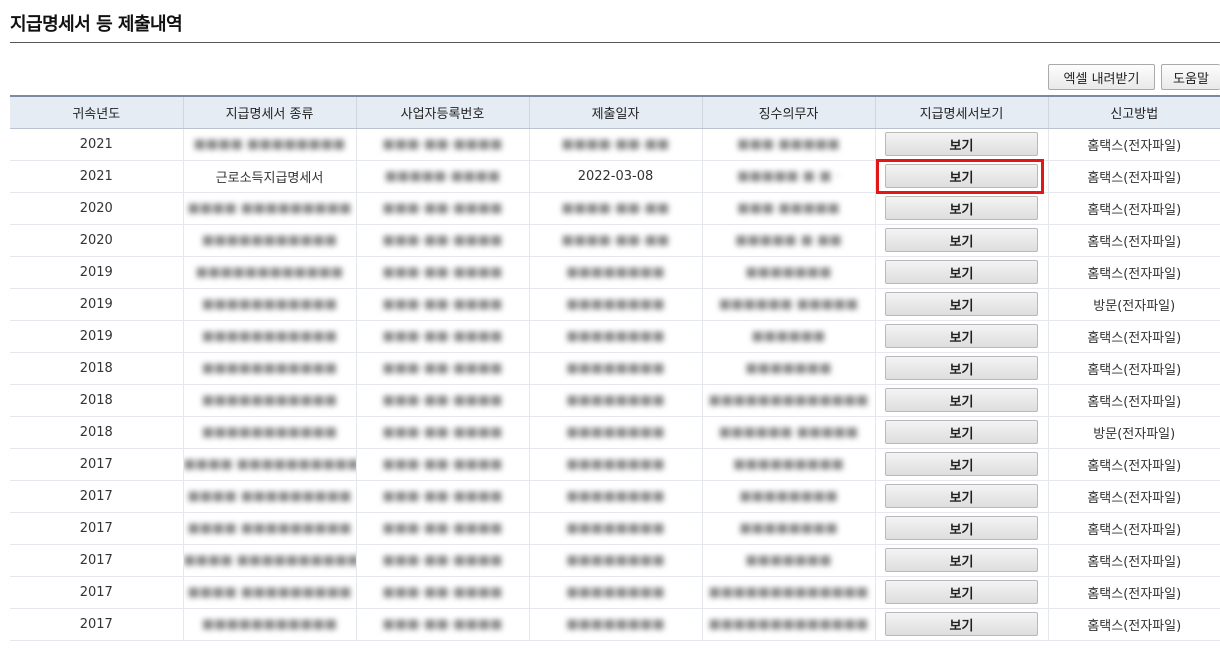  I want to click on cell-payer-text: ■■■■■■ ■■■■■, so click(788, 304).